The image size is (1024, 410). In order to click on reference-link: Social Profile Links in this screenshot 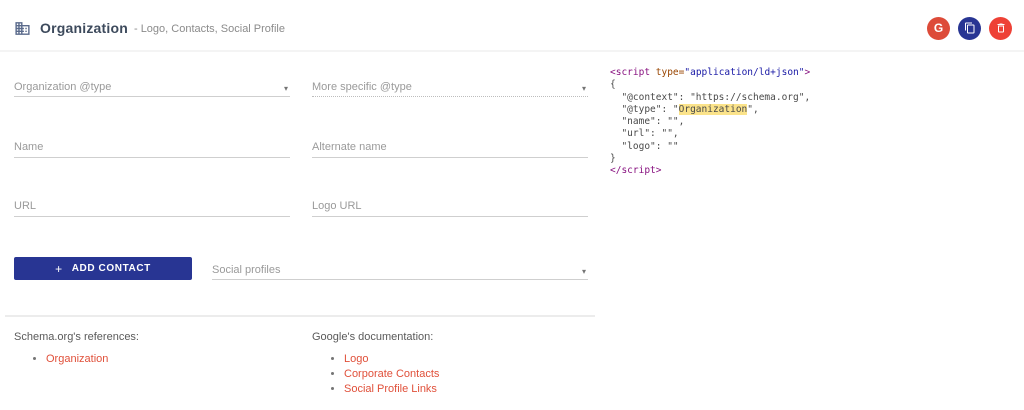, I will do `click(390, 389)`.